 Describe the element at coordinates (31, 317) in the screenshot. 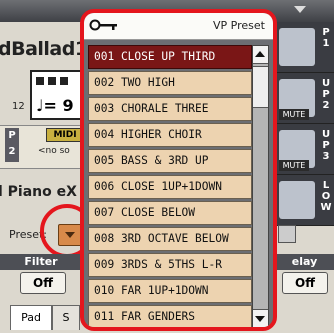

I see `tab-pad: Pad` at that location.